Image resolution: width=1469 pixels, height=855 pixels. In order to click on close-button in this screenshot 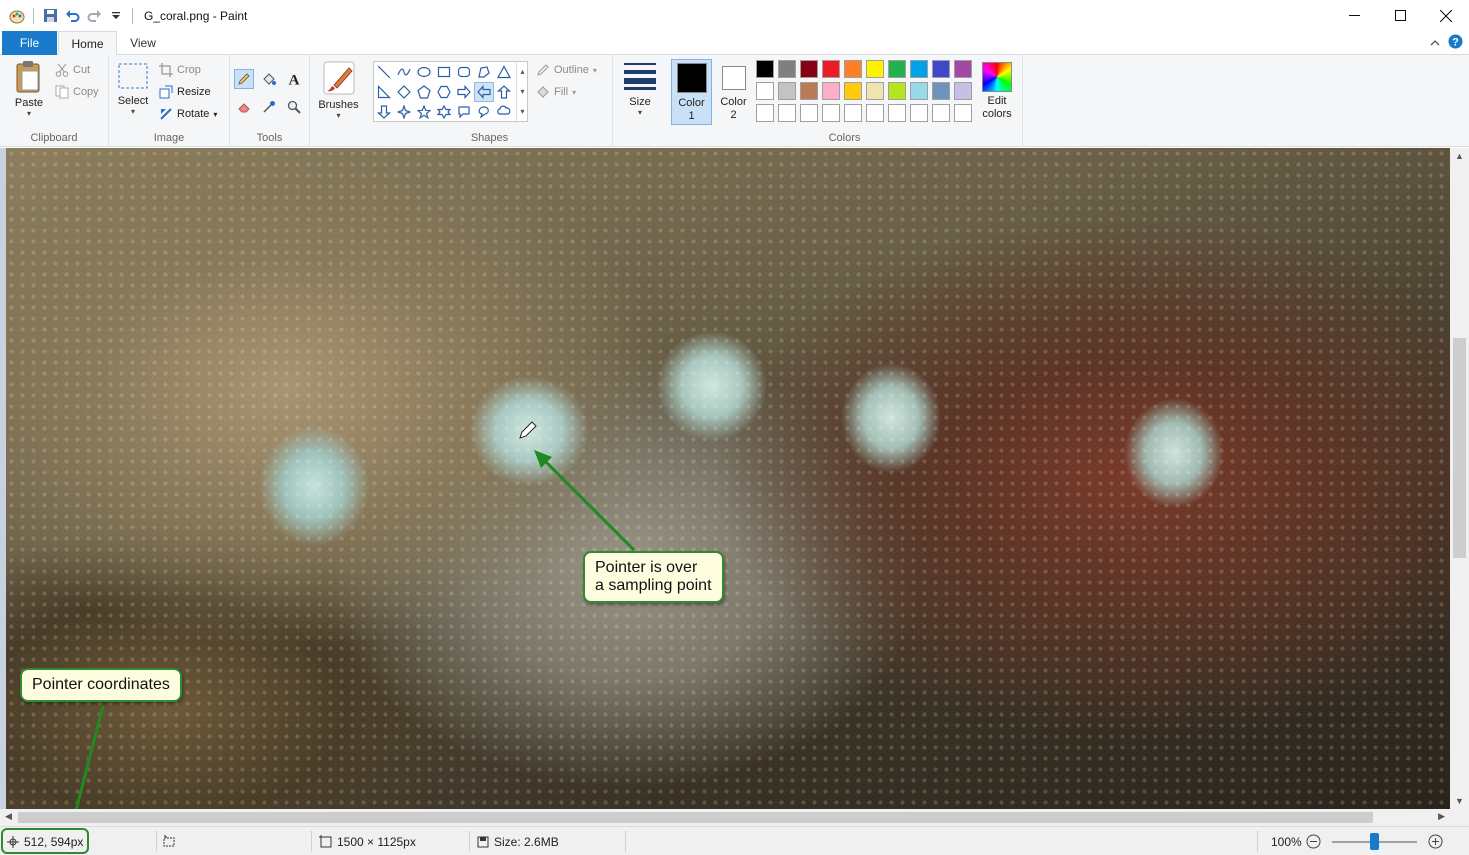, I will do `click(1446, 15)`.